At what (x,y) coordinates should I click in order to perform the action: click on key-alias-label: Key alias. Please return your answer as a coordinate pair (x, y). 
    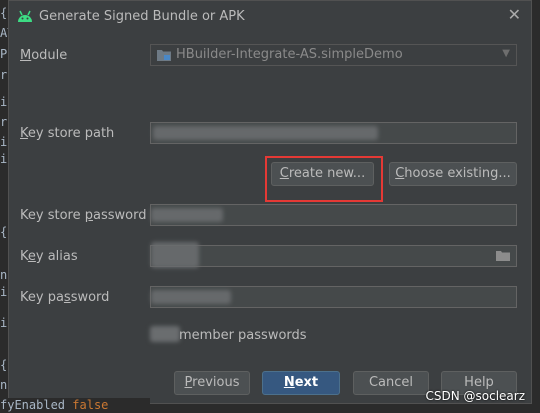
    Looking at the image, I should click on (49, 256).